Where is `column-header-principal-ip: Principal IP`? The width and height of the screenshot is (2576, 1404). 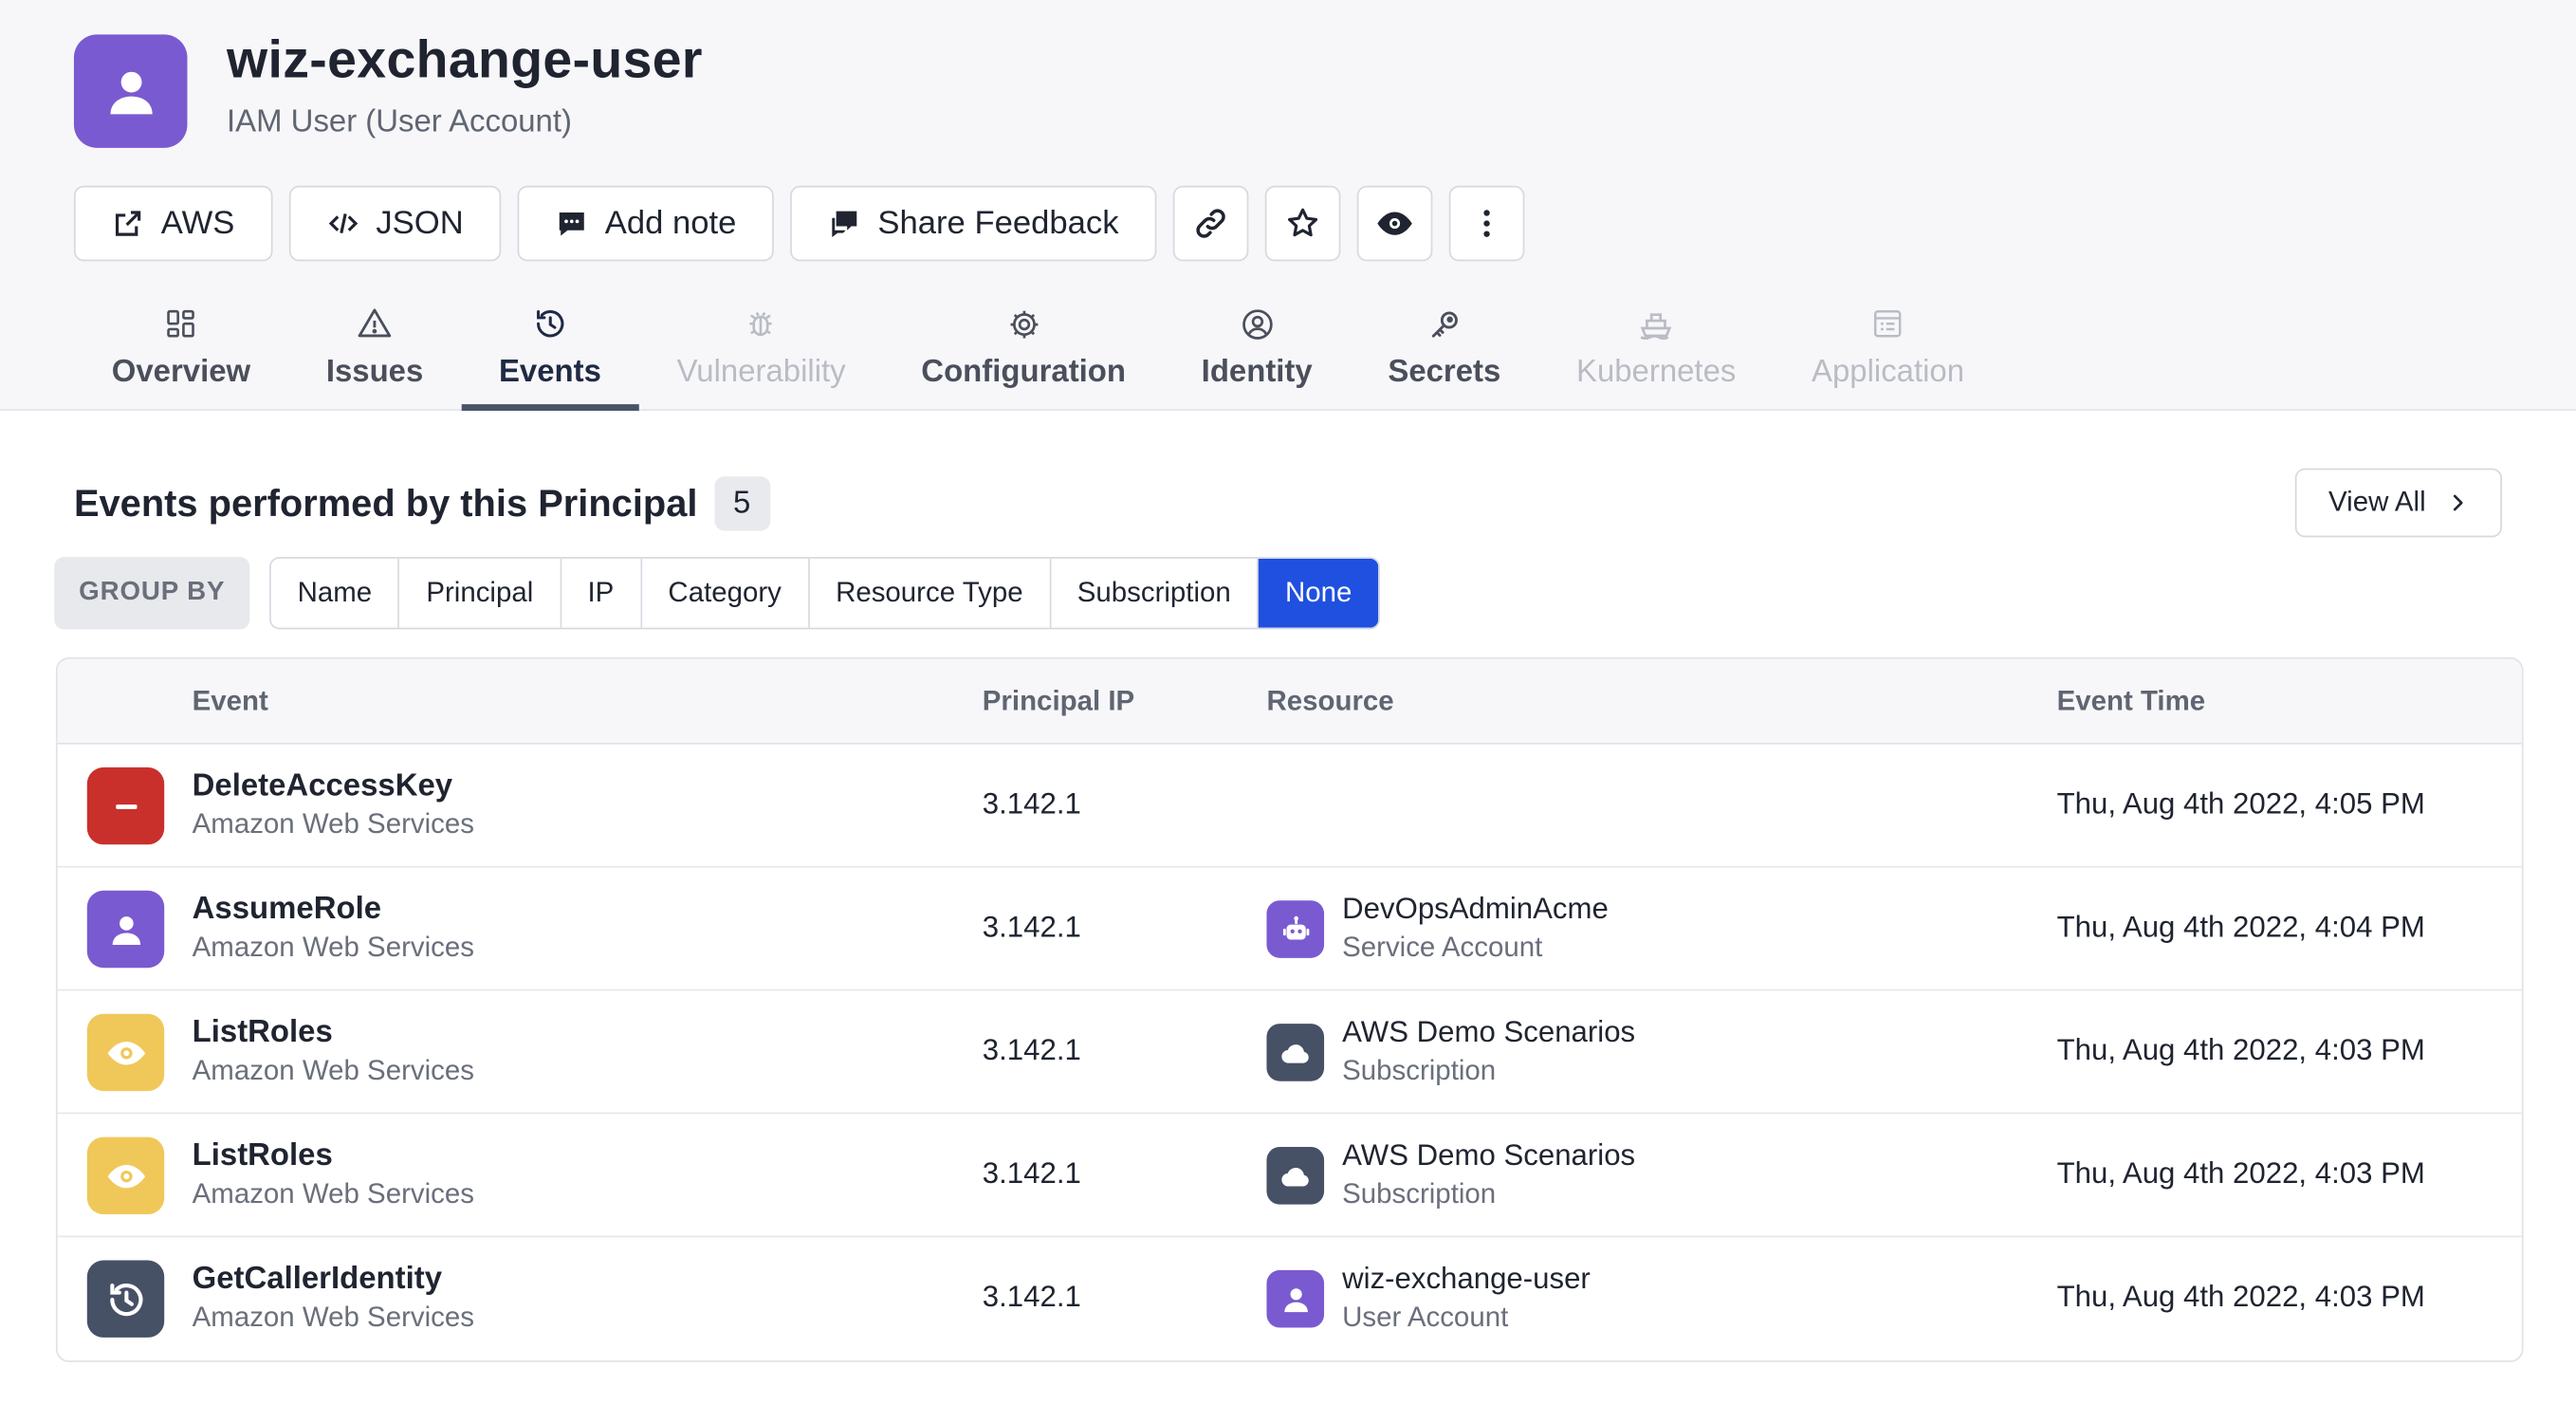
column-header-principal-ip: Principal IP is located at coordinates (1058, 701).